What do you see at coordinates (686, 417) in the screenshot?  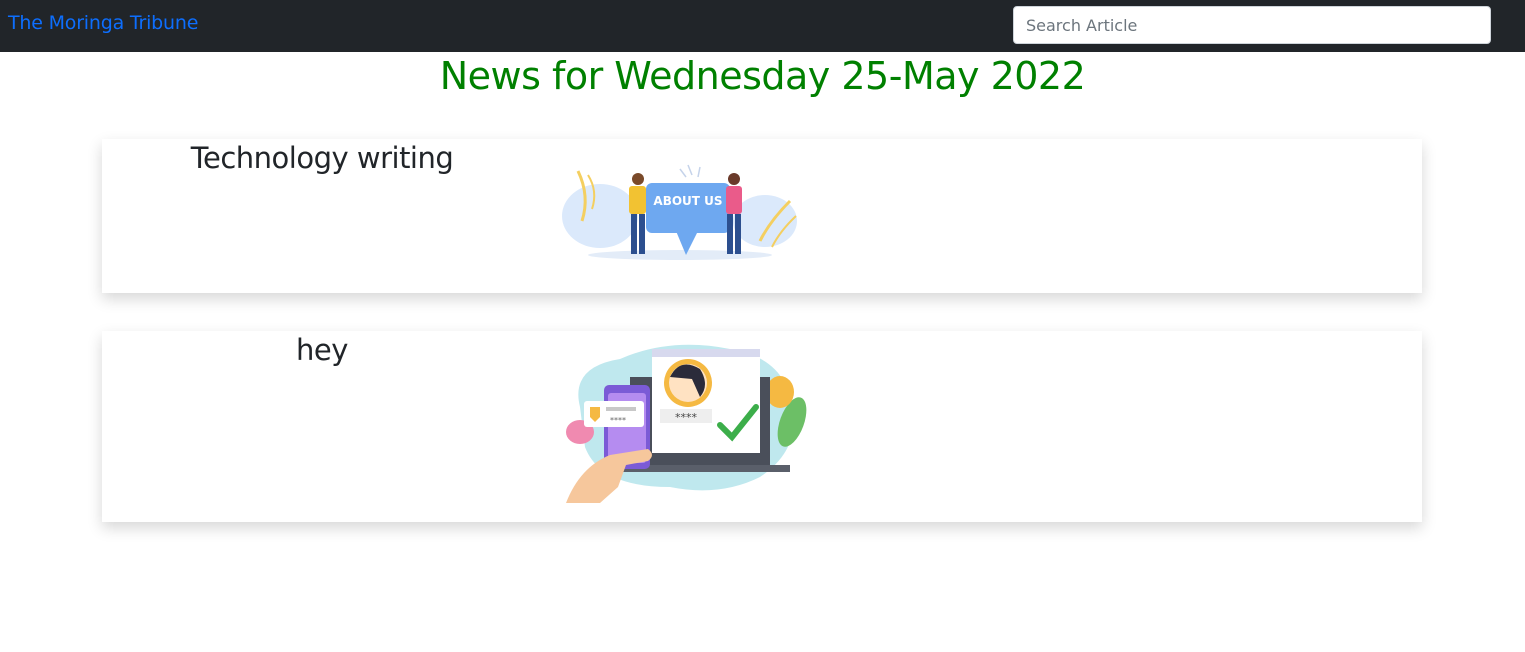 I see `password-dots-text: ****` at bounding box center [686, 417].